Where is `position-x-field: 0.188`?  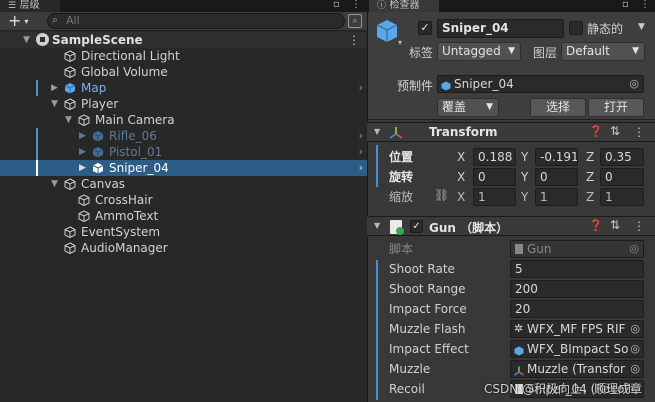
position-x-field: 0.188 is located at coordinates (494, 157).